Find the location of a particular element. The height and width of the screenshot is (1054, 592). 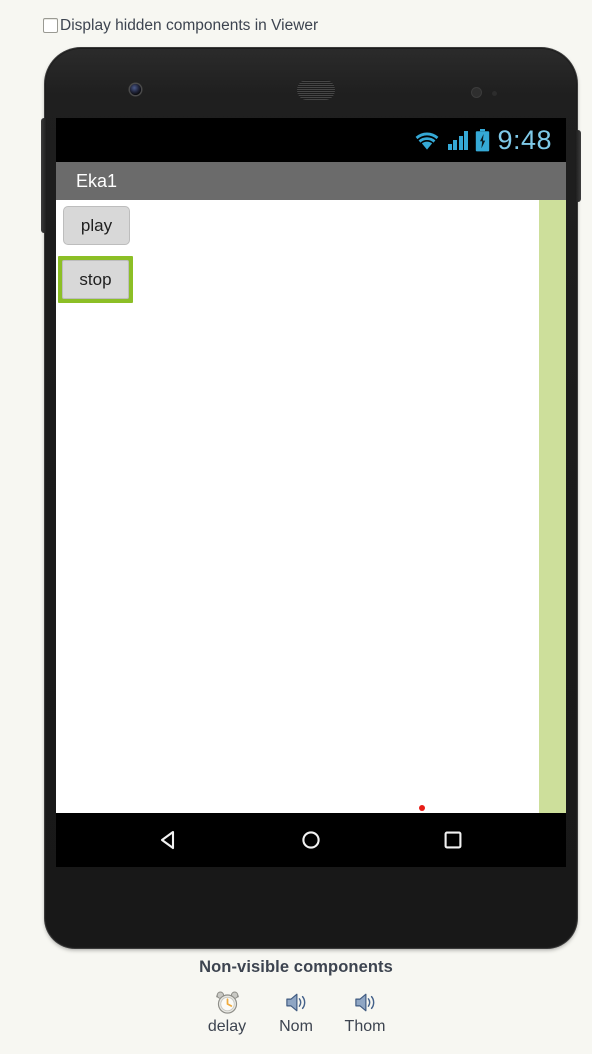

play-button: play is located at coordinates (96, 225).